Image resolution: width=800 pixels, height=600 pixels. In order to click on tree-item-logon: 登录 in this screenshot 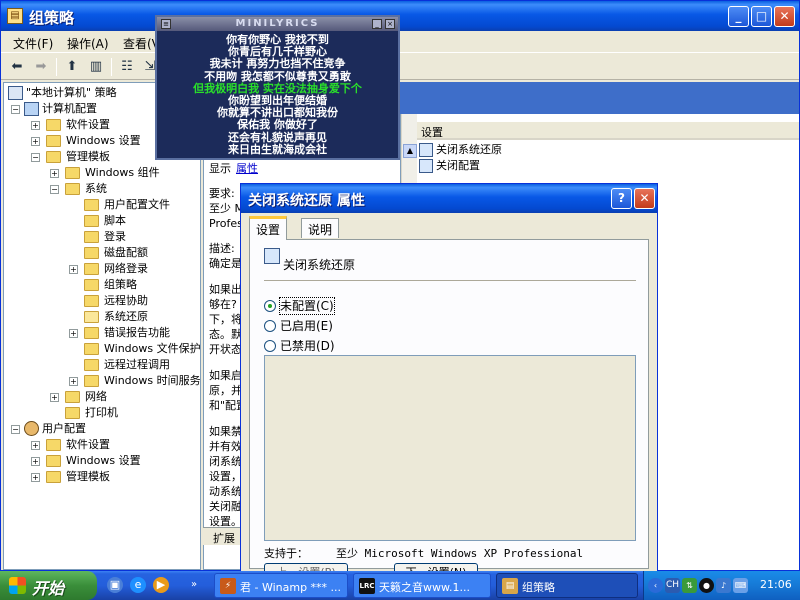, I will do `click(102, 237)`.